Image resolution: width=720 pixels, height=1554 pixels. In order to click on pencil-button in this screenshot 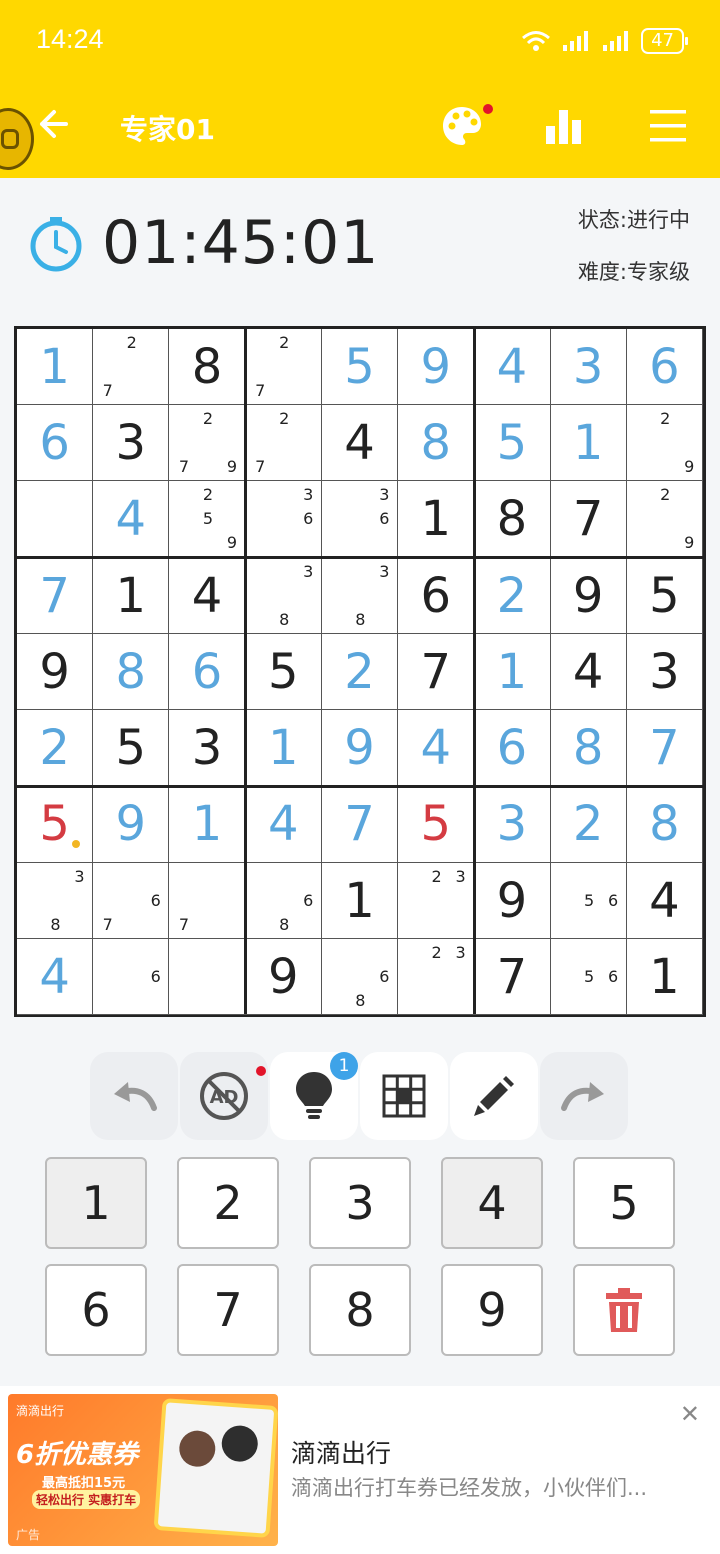, I will do `click(494, 1096)`.